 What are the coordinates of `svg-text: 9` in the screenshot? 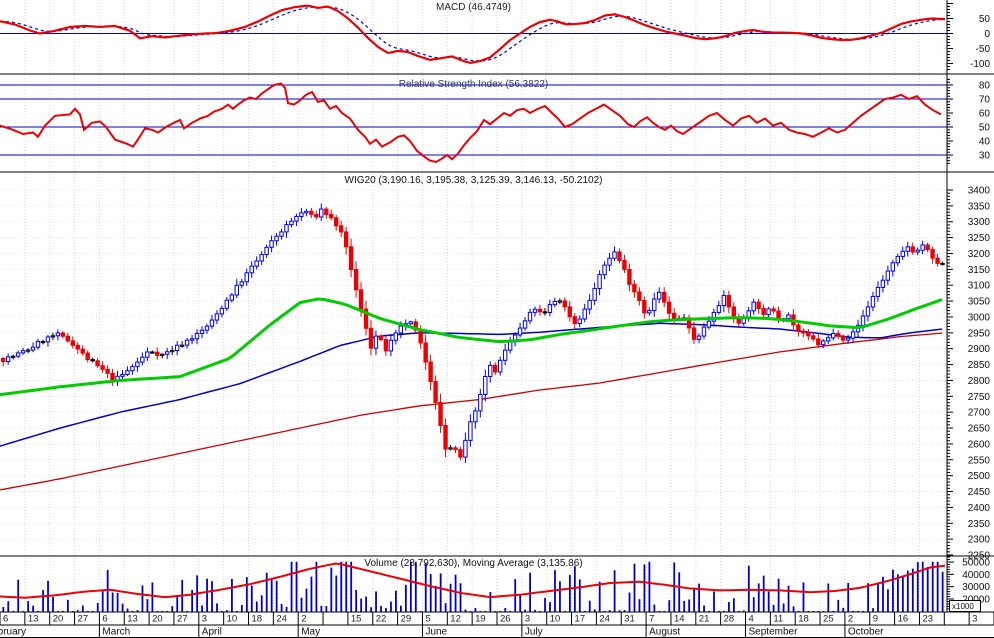 It's located at (875, 619).